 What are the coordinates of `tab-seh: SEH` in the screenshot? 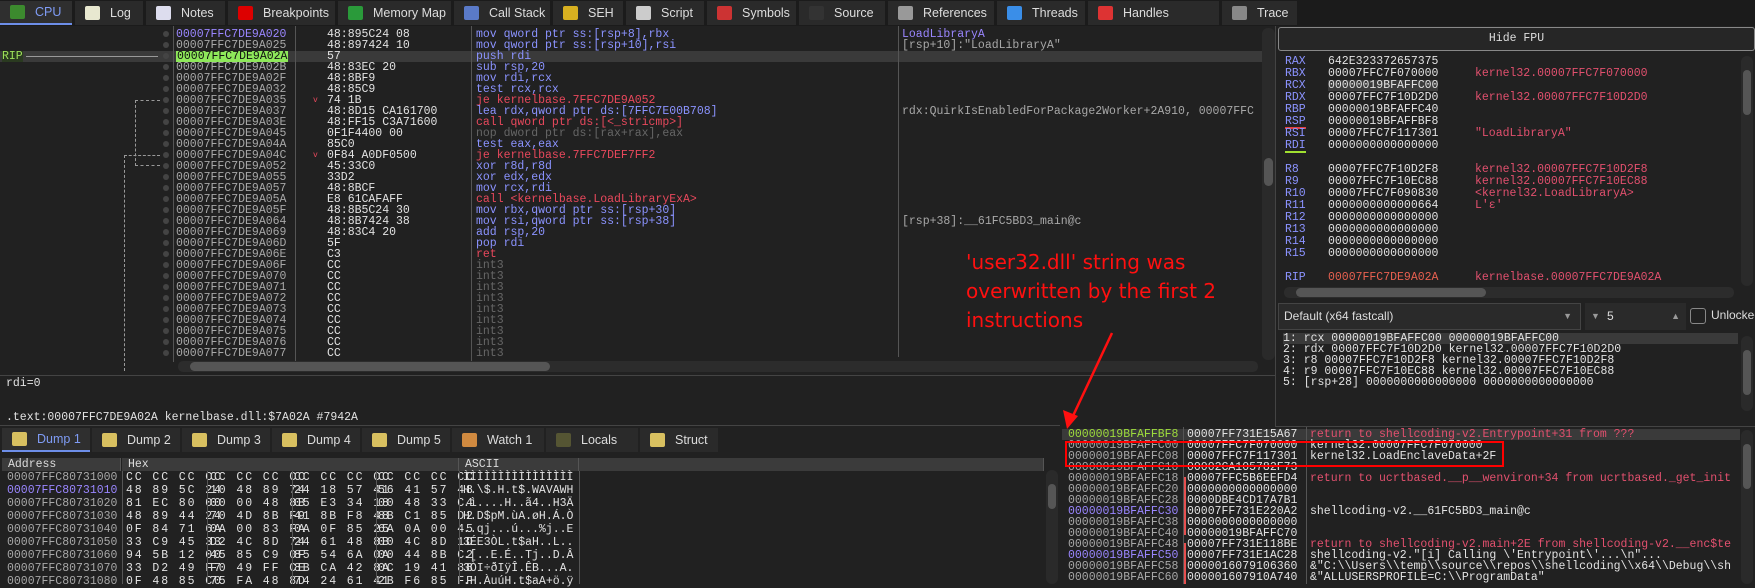 It's located at (588, 13).